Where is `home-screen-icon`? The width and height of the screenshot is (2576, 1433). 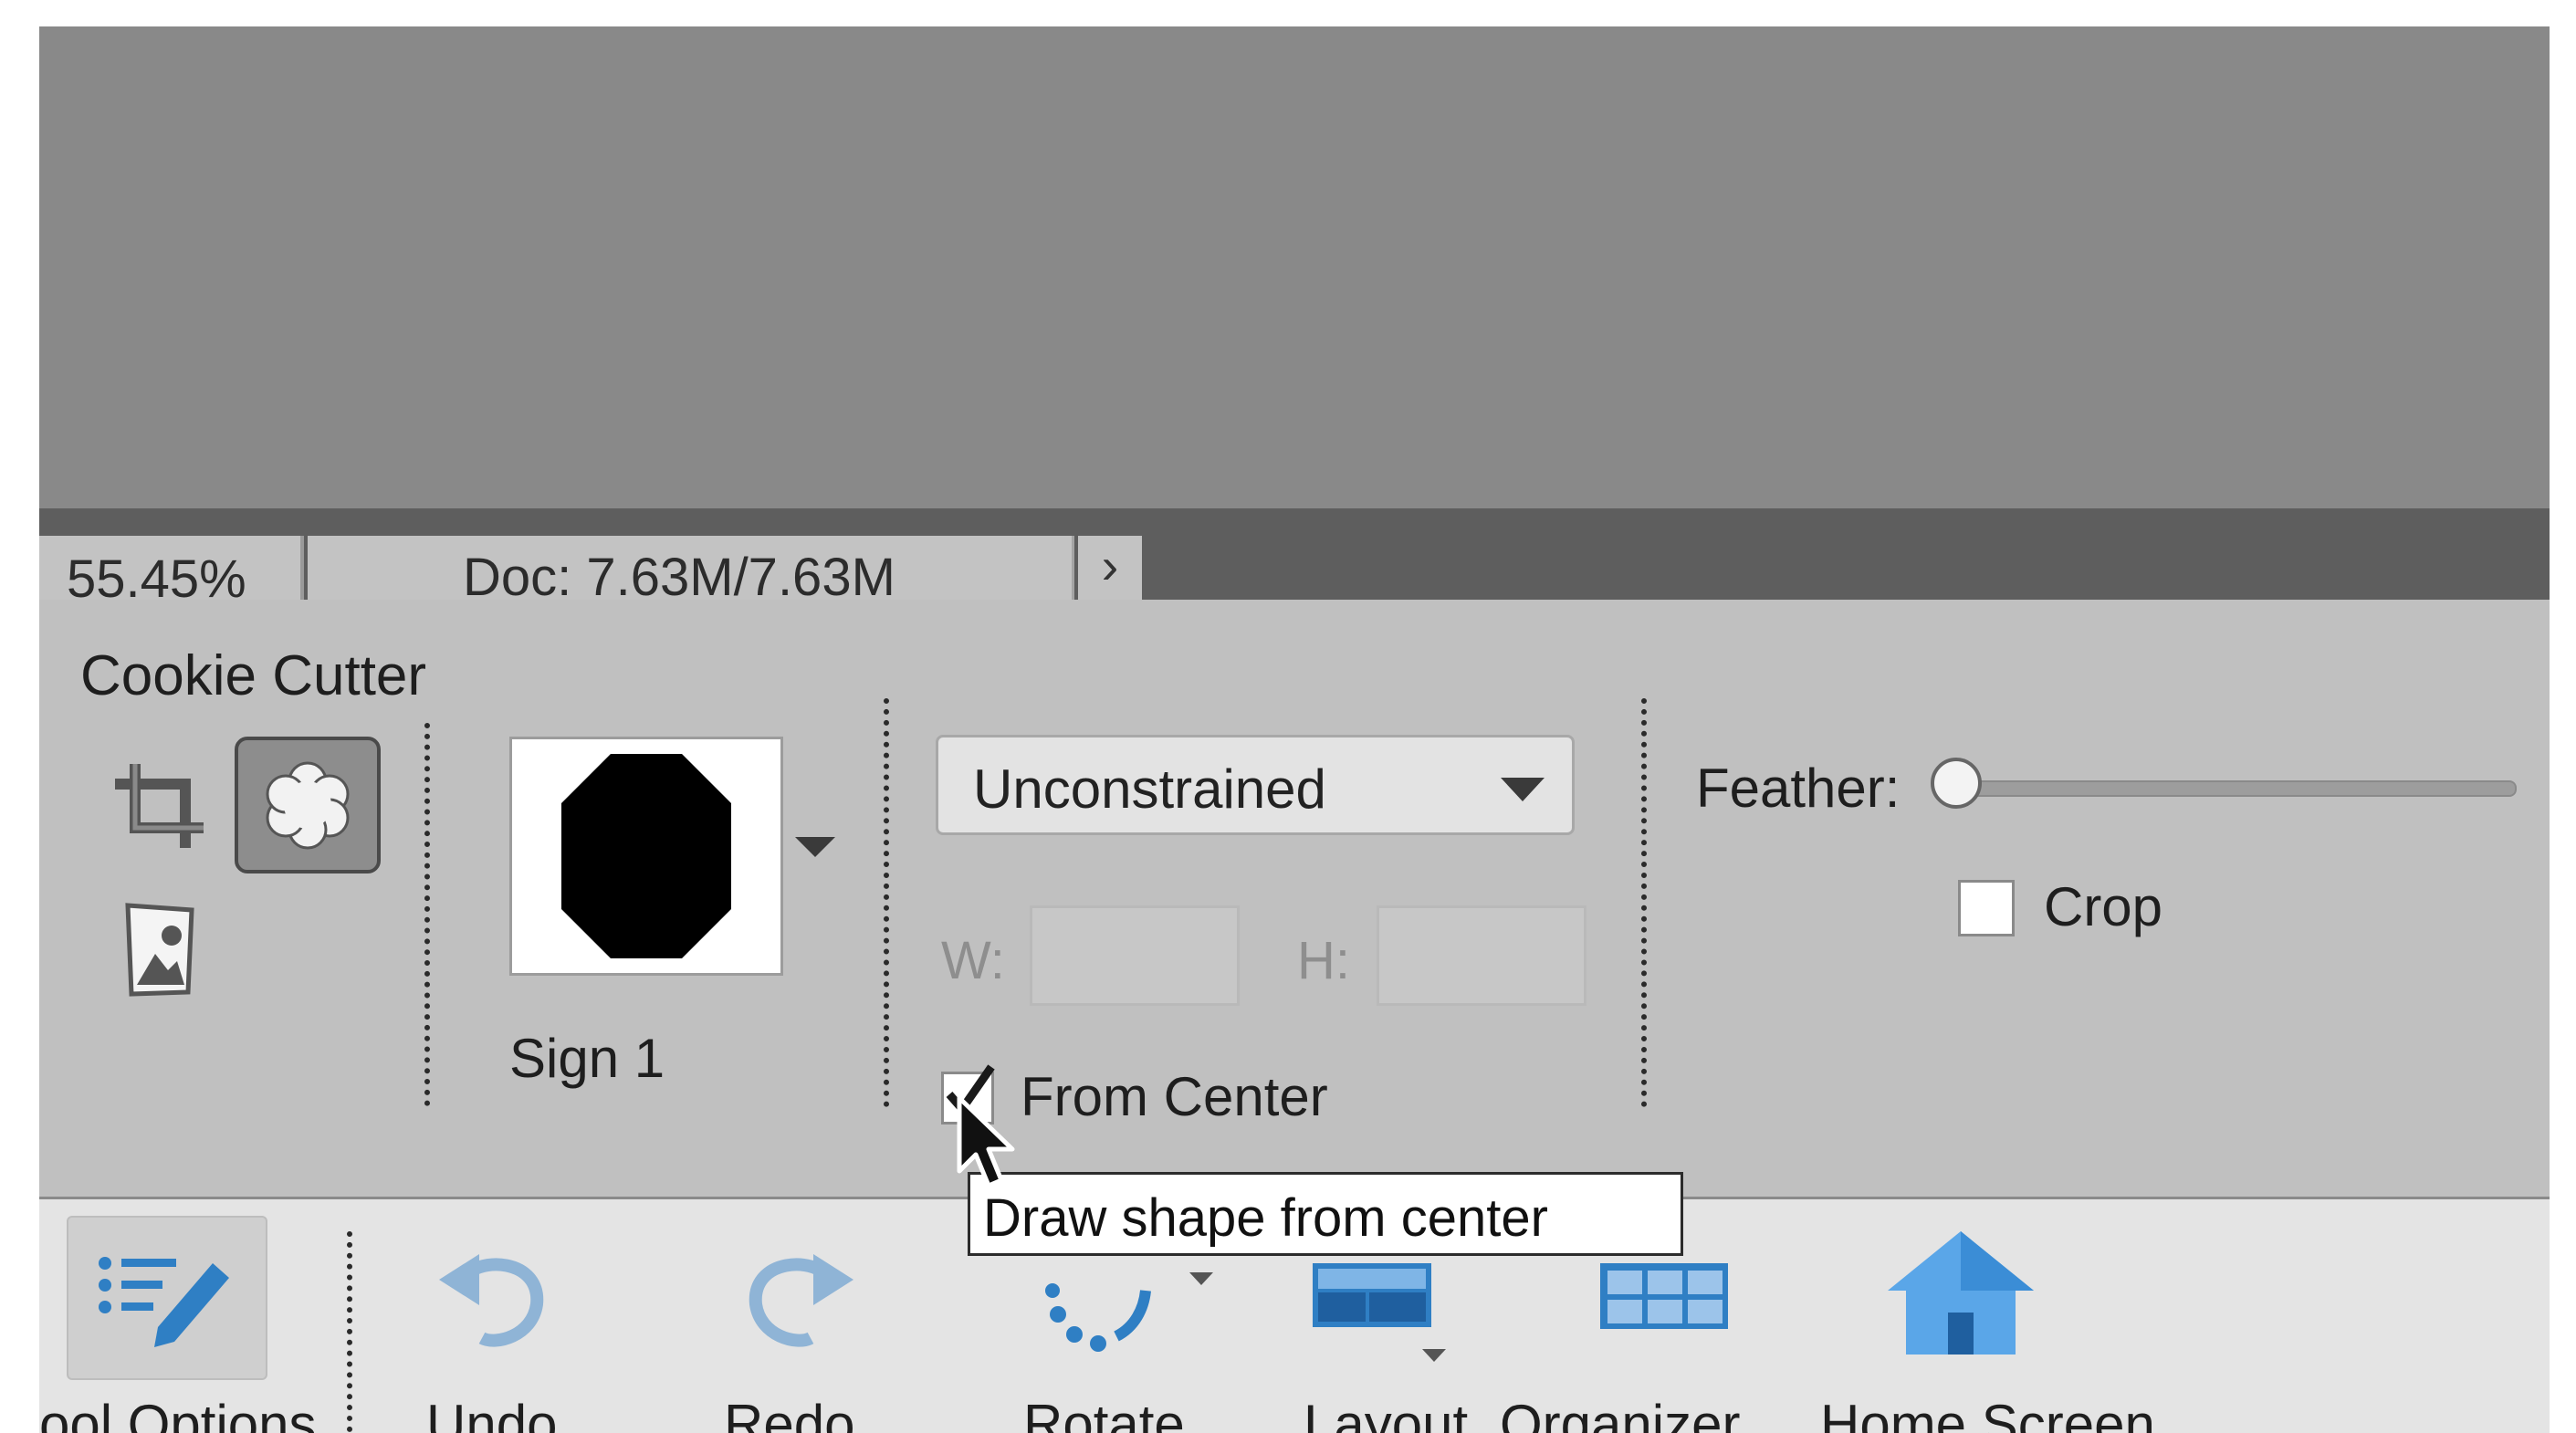
home-screen-icon is located at coordinates (1961, 1293).